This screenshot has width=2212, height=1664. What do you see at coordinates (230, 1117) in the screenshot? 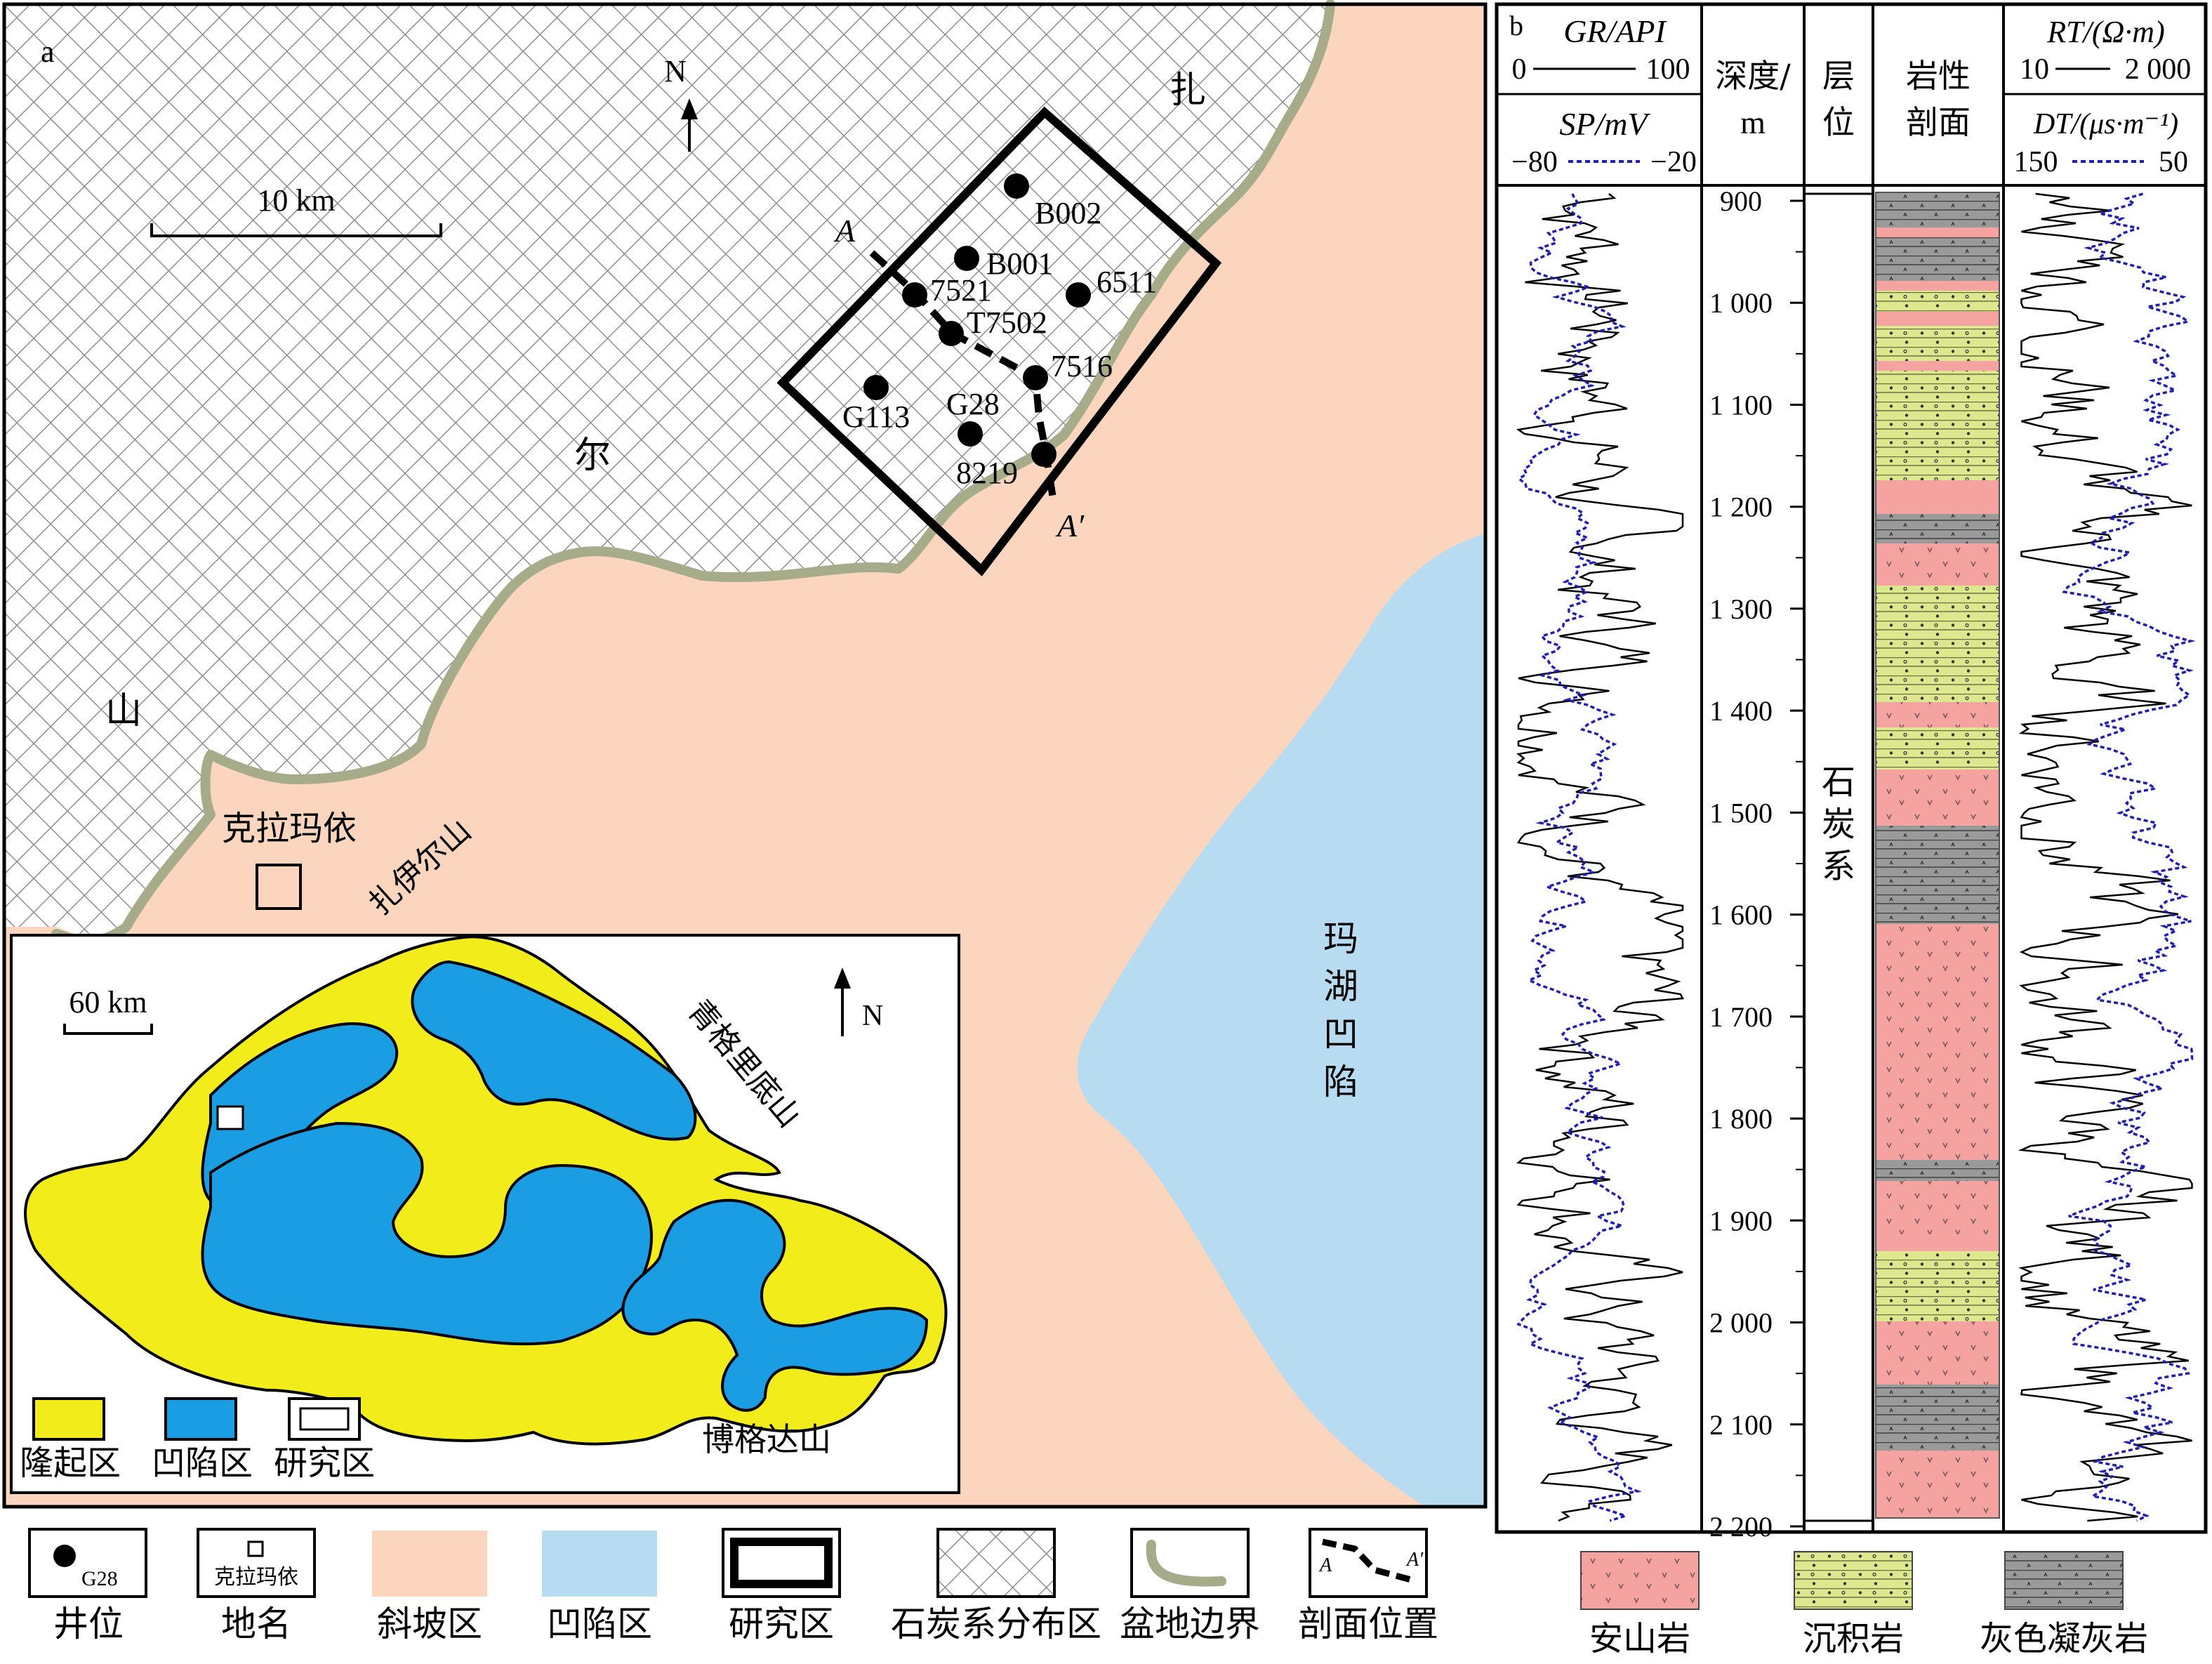
I see `inset-study-area` at bounding box center [230, 1117].